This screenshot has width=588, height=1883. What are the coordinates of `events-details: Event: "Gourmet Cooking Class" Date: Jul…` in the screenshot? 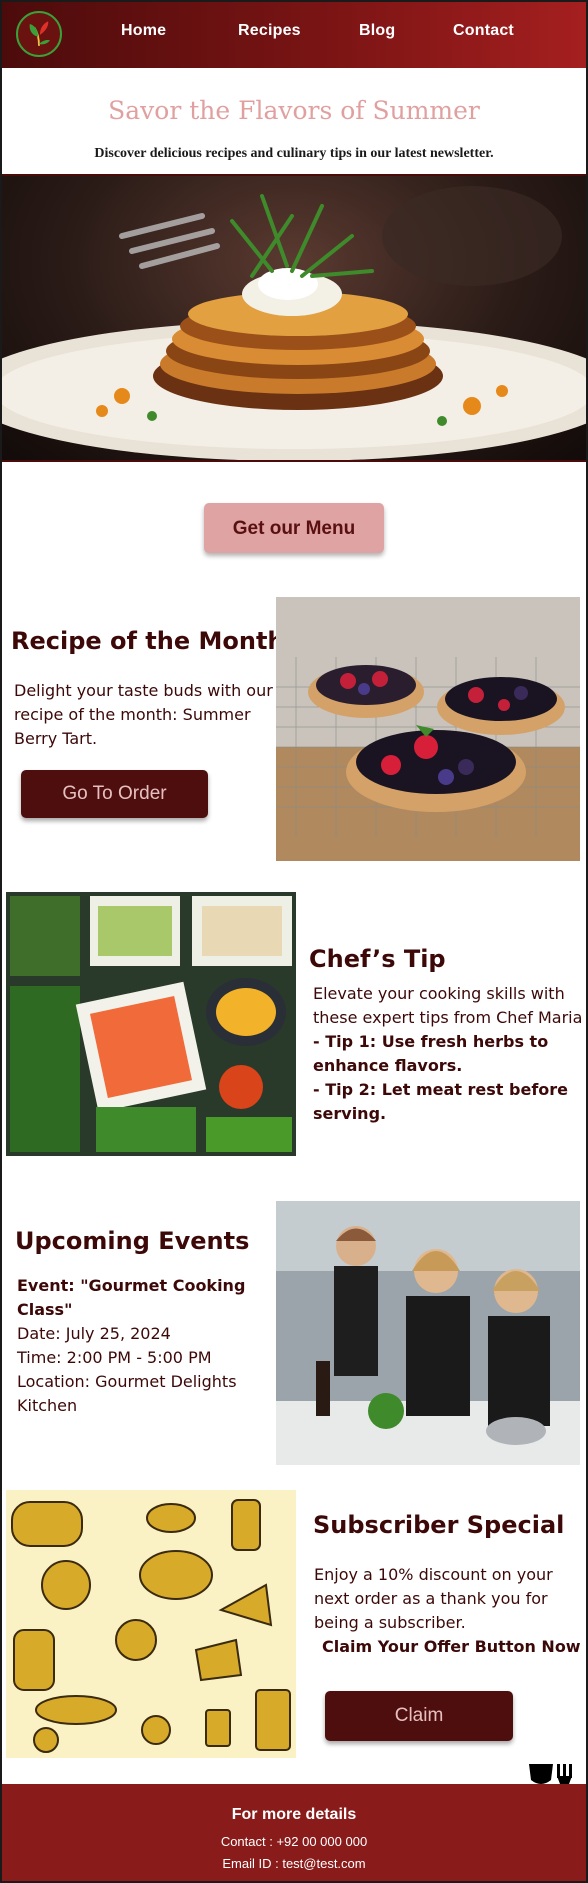 It's located at (137, 1346).